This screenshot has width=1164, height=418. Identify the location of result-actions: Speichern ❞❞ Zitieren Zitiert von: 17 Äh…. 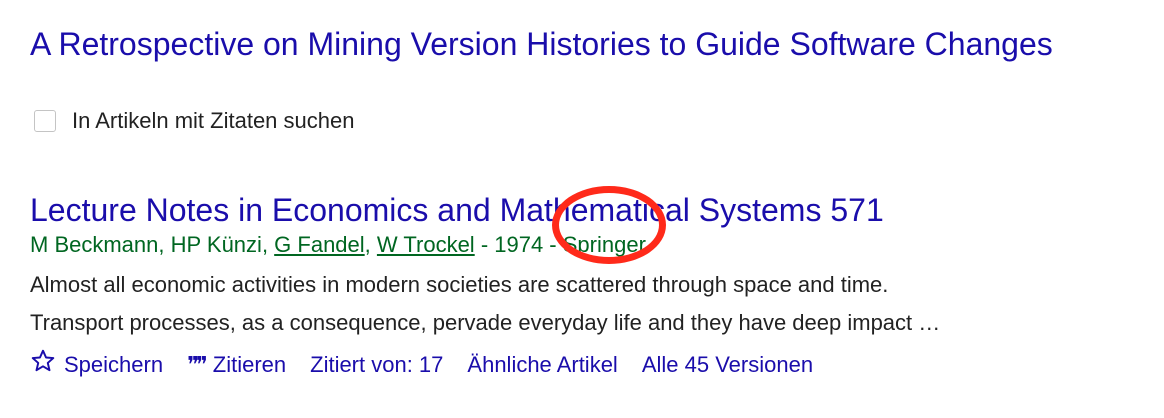
(585, 365).